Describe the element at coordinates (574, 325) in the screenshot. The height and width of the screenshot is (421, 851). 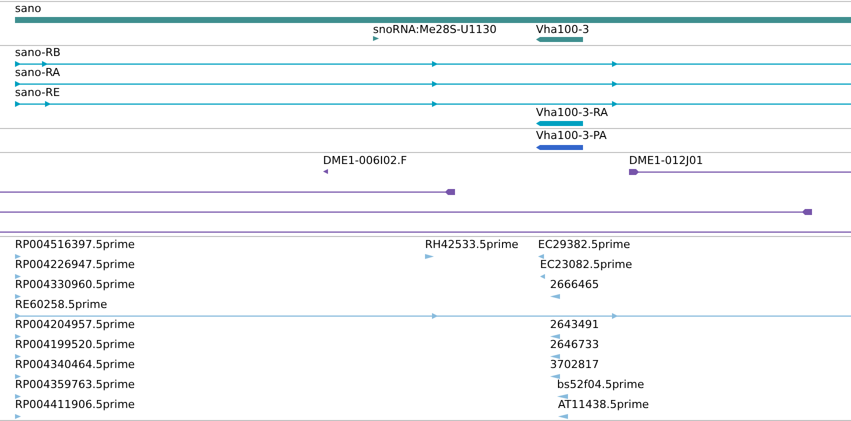
I see `feature-label: 2643491` at that location.